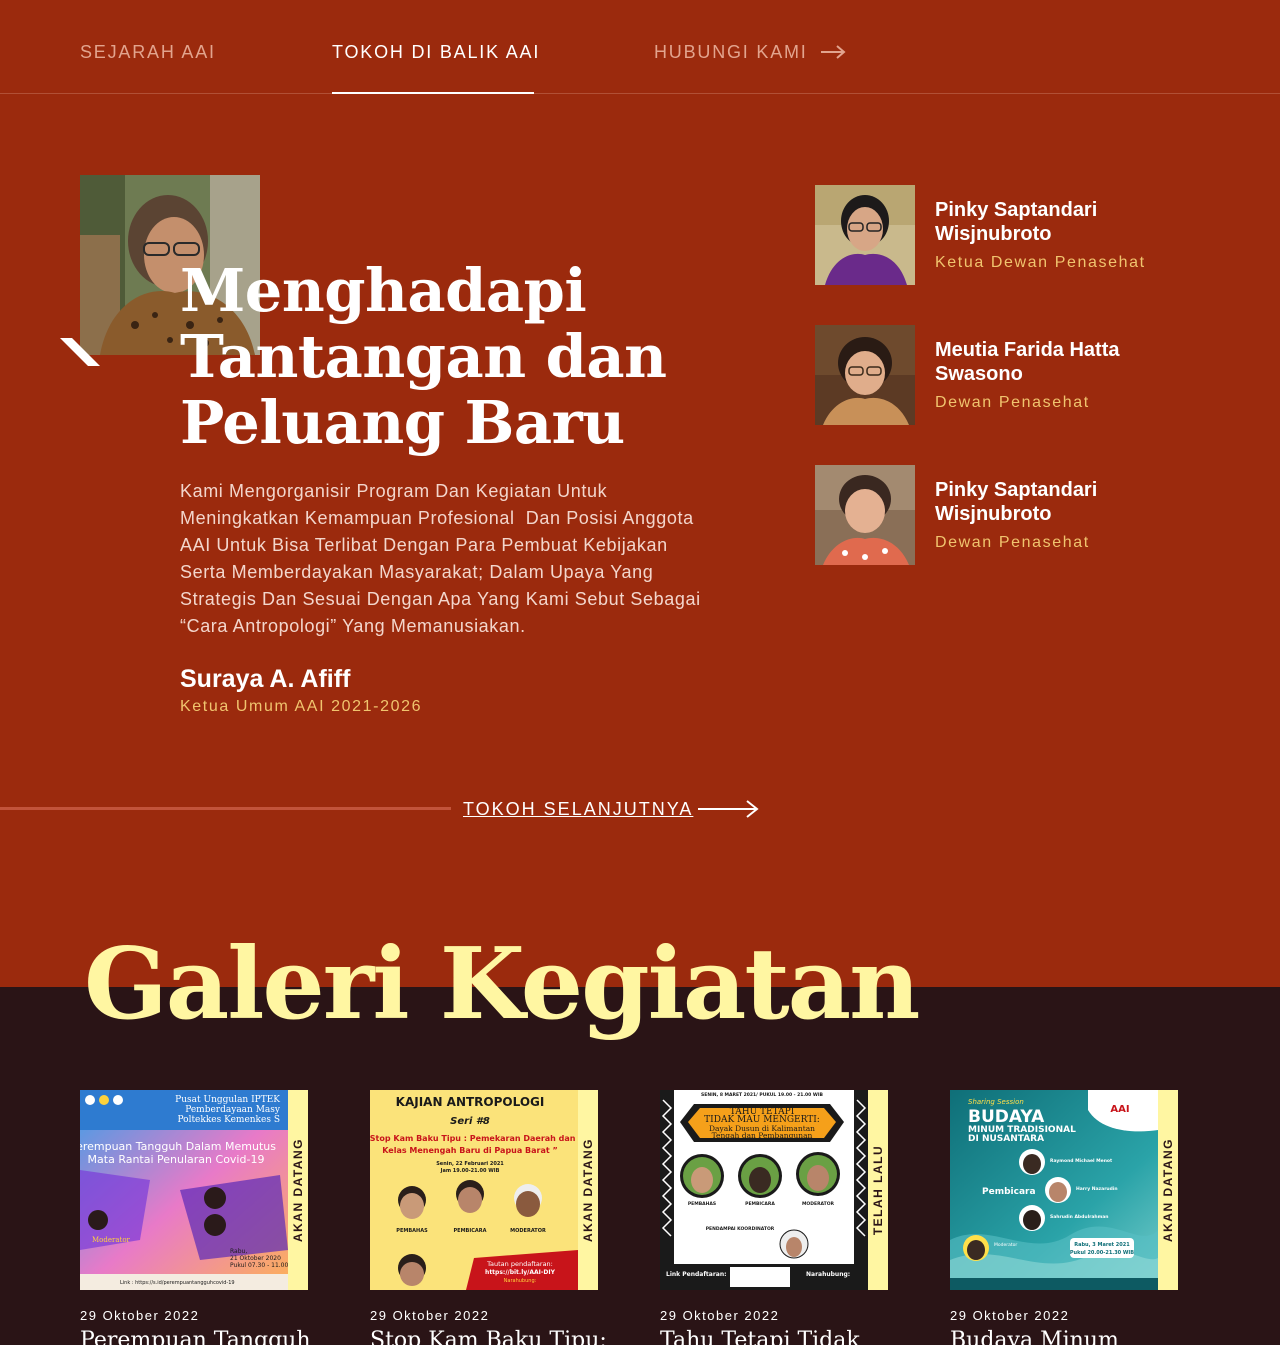 The width and height of the screenshot is (1280, 1345). Describe the element at coordinates (740, 1229) in the screenshot. I see `poster-text: PENDAMPAI KOORDINATOR` at that location.